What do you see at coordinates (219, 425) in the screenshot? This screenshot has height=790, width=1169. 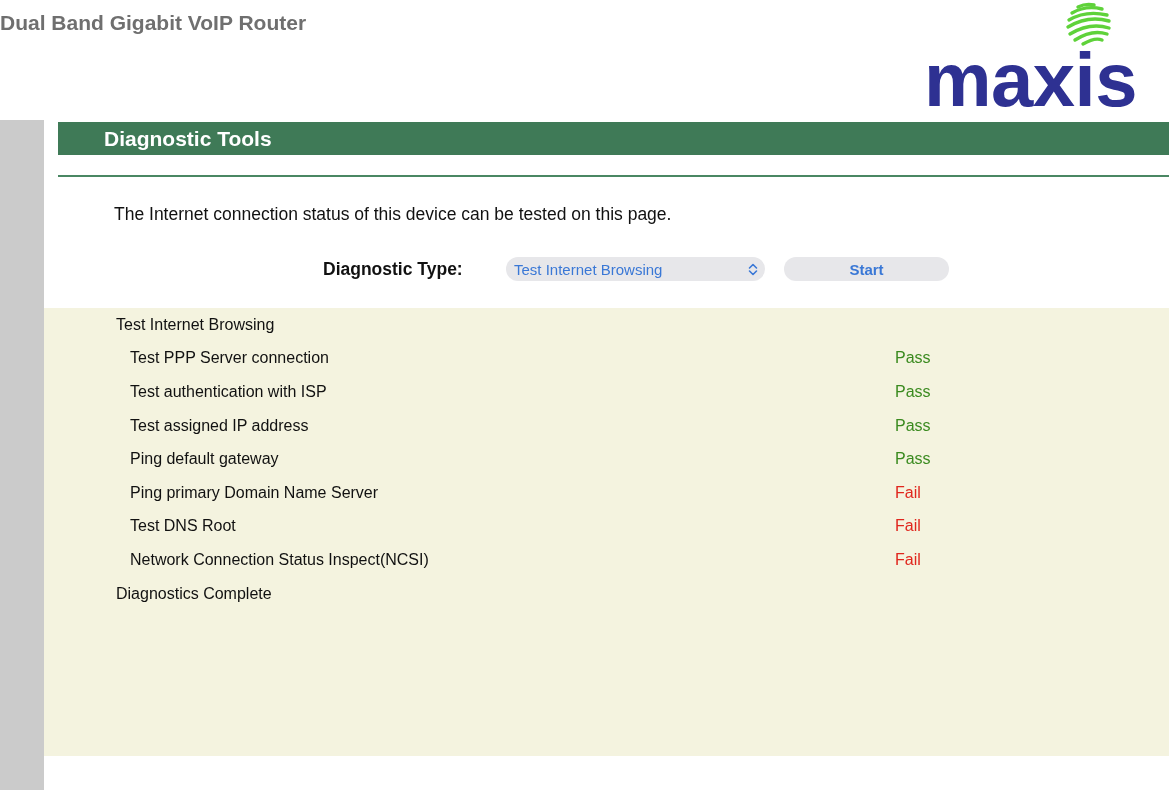 I see `test-name: Test assigned IP address` at bounding box center [219, 425].